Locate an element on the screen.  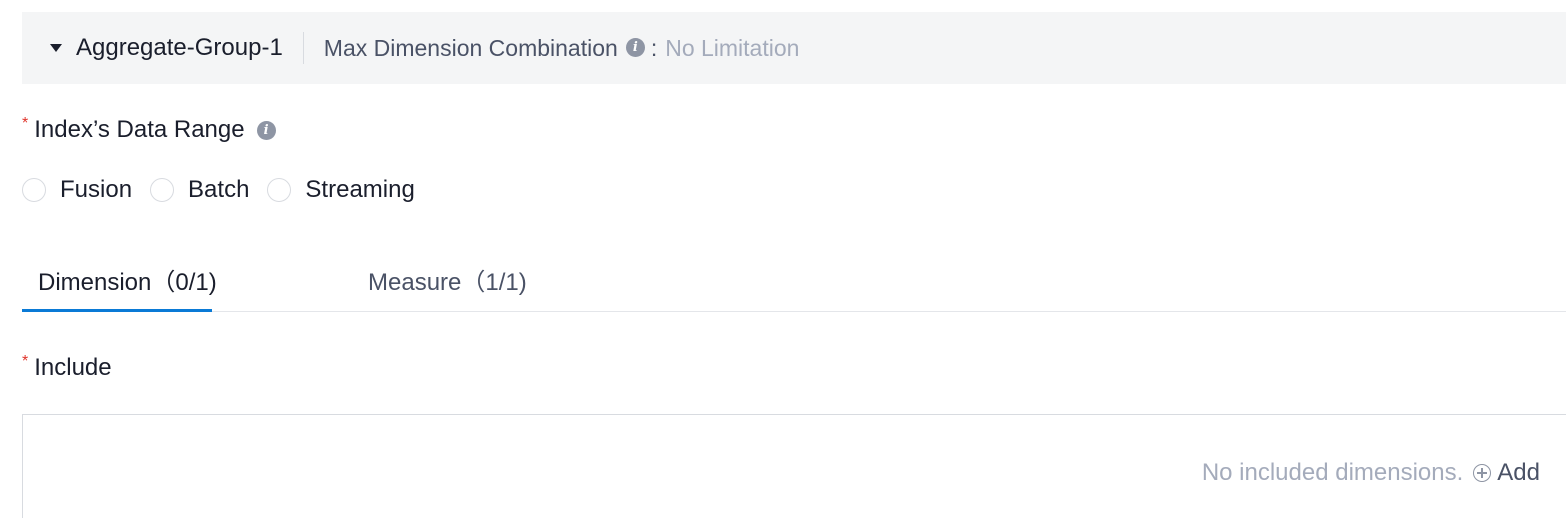
plus-circle-icon is located at coordinates (1482, 473).